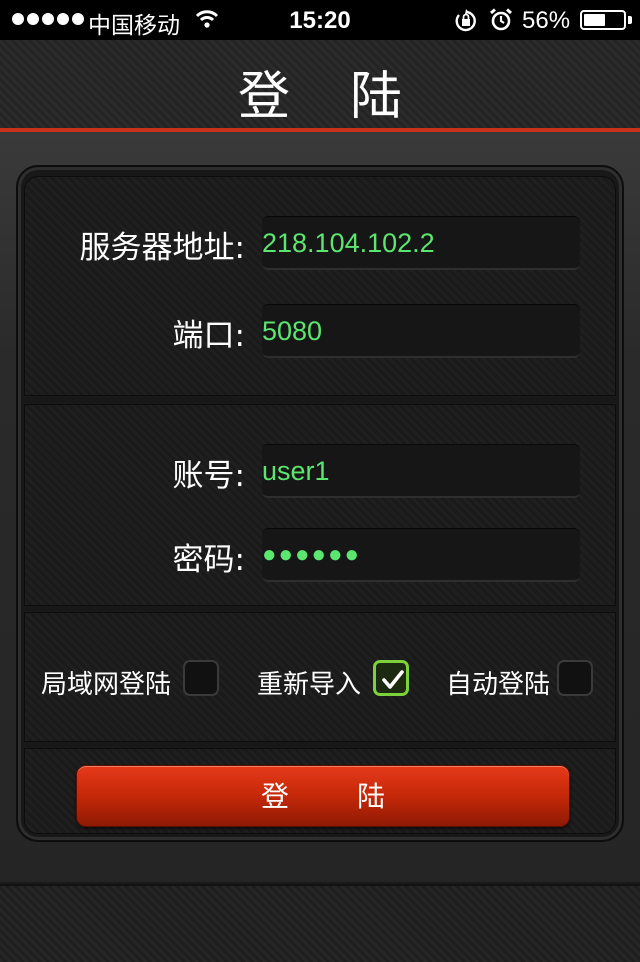  I want to click on password-input: ●●●●●●, so click(421, 555).